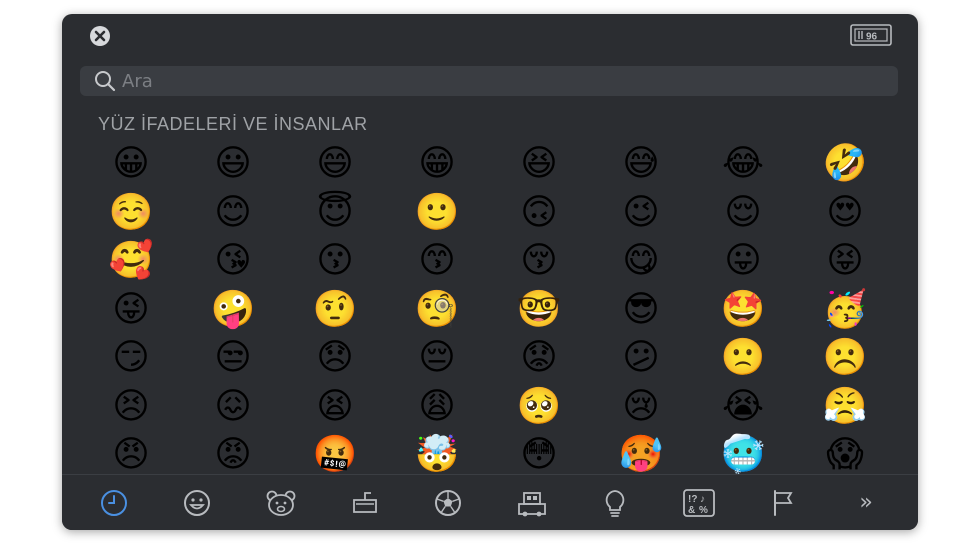 This screenshot has height=556, width=980. Describe the element at coordinates (743, 213) in the screenshot. I see `emoji-cell: 😌` at that location.